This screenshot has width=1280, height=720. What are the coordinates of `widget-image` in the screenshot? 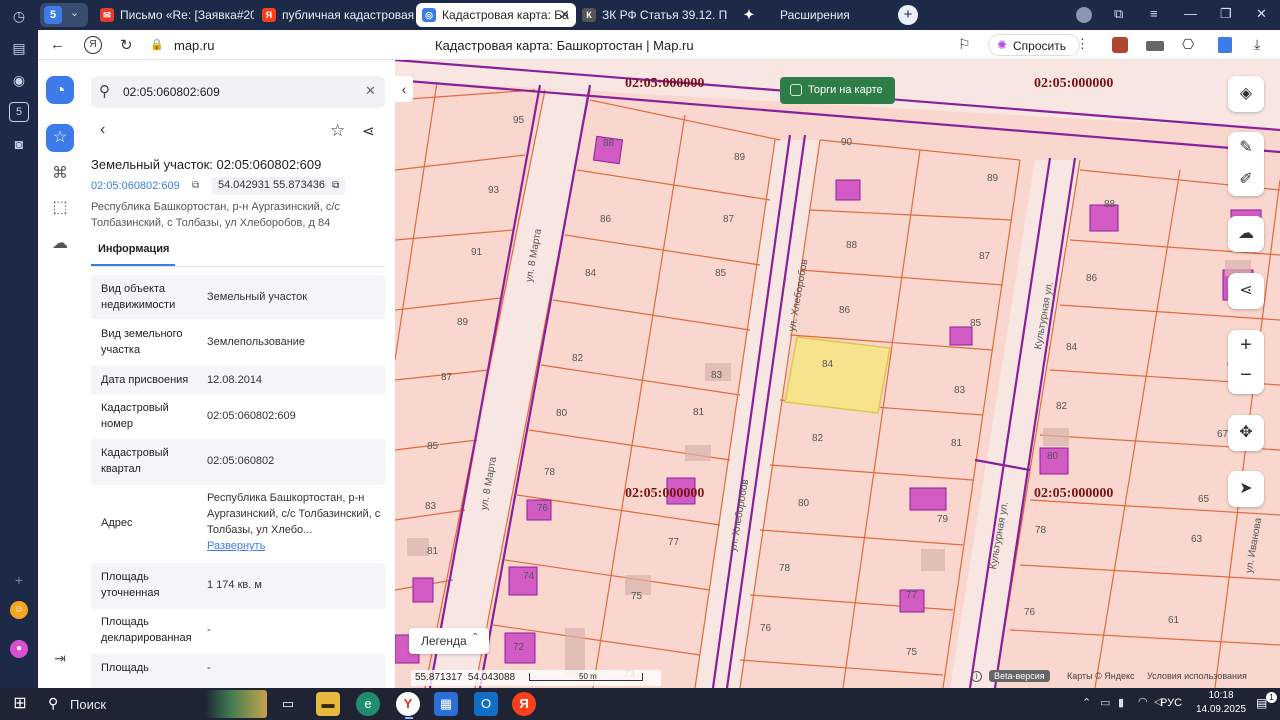 It's located at (236, 704).